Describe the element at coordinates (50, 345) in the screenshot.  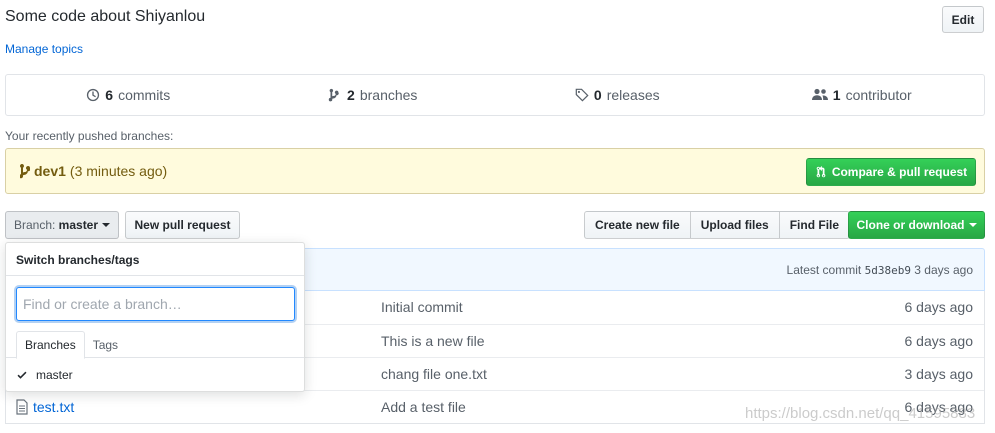
I see `tab-branches: Branches` at that location.